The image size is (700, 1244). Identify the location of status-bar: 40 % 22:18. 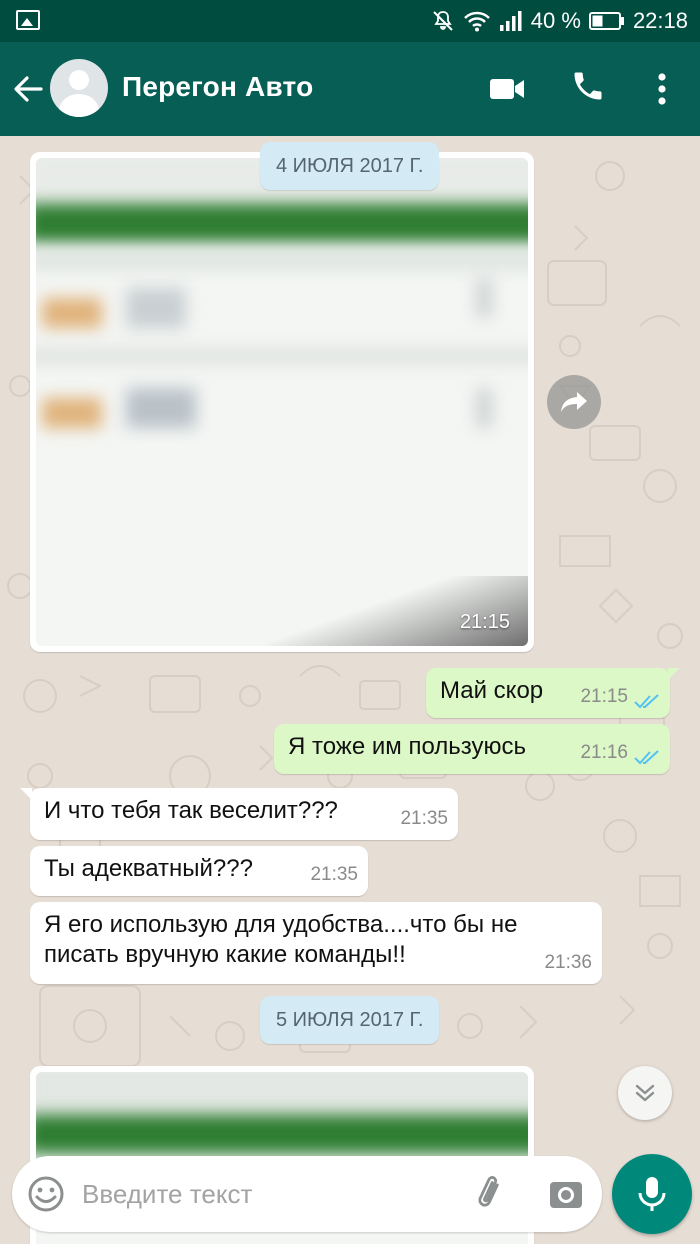
(350, 21).